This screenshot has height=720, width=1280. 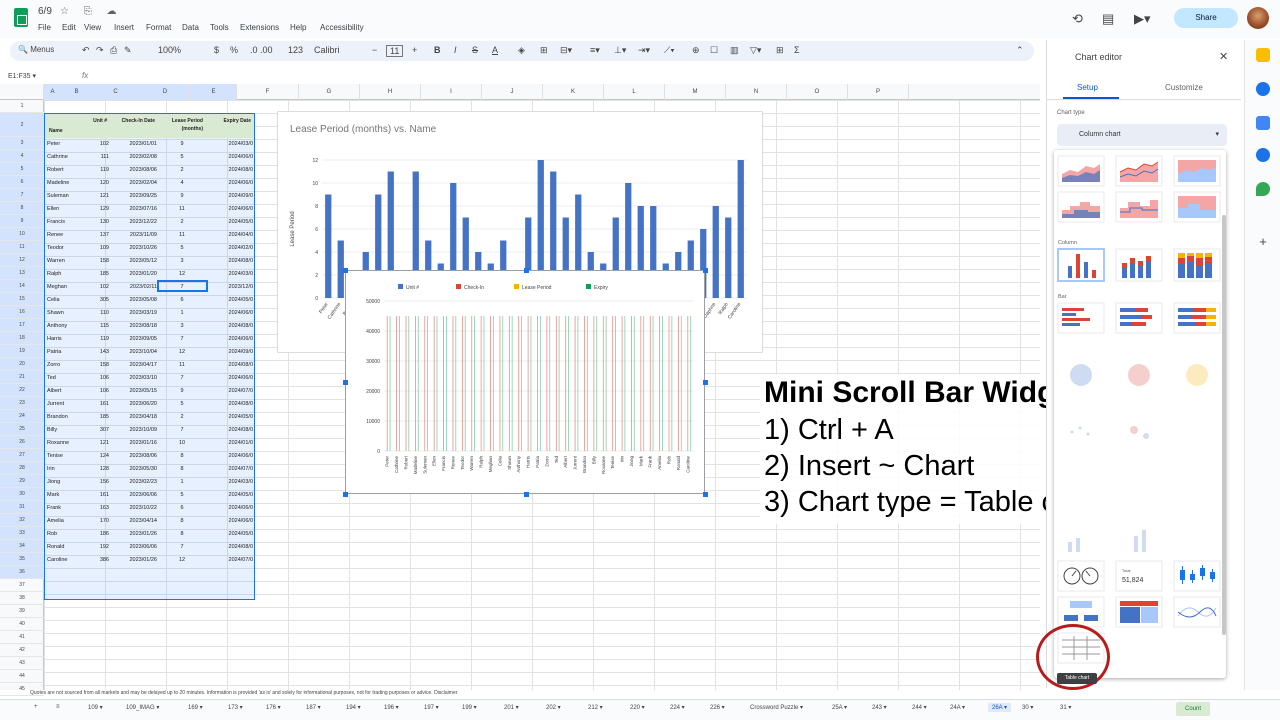 I want to click on active-cell, so click(x=182, y=286).